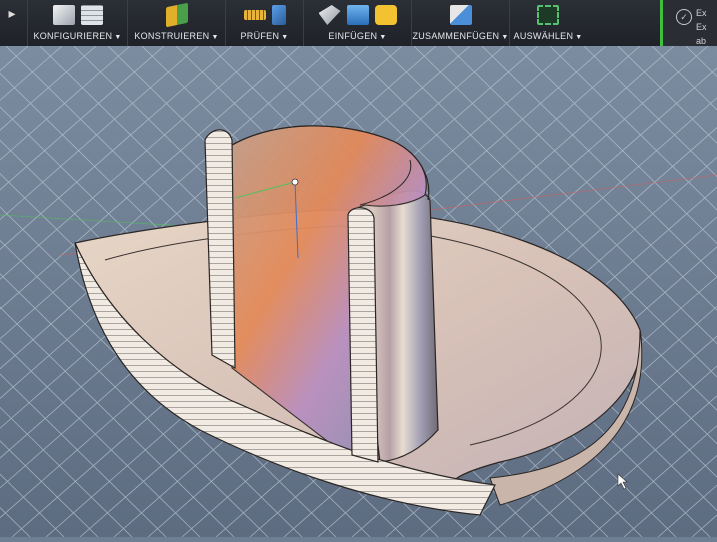  What do you see at coordinates (357, 15) in the screenshot?
I see `image-icon` at bounding box center [357, 15].